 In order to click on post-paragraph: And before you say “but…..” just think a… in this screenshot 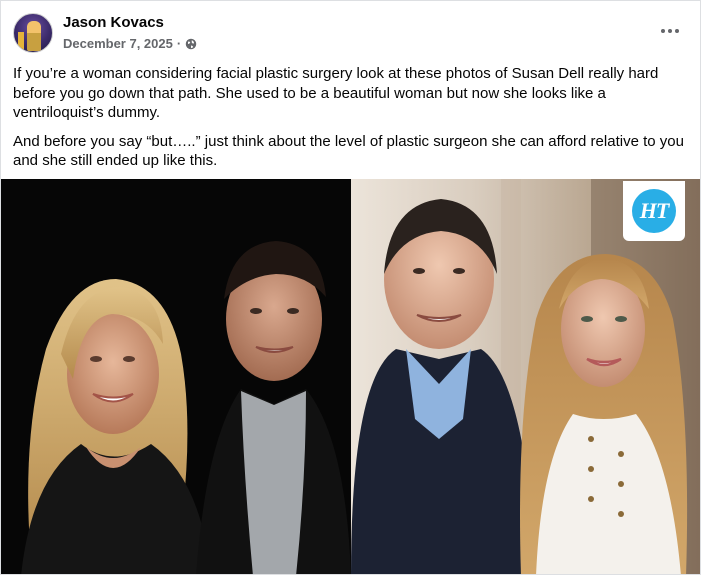, I will do `click(348, 151)`.